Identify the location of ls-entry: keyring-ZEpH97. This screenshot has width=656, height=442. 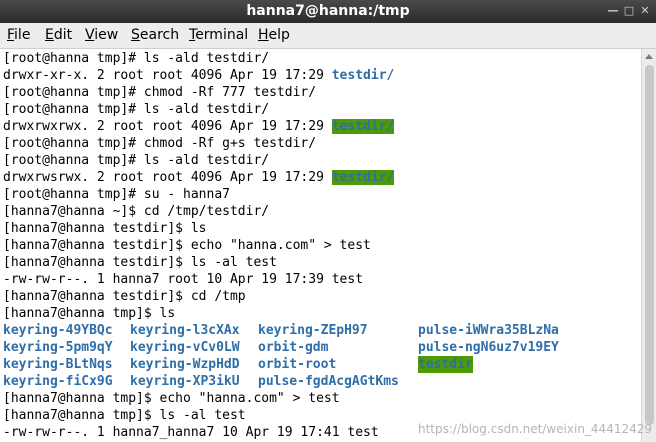
(313, 330).